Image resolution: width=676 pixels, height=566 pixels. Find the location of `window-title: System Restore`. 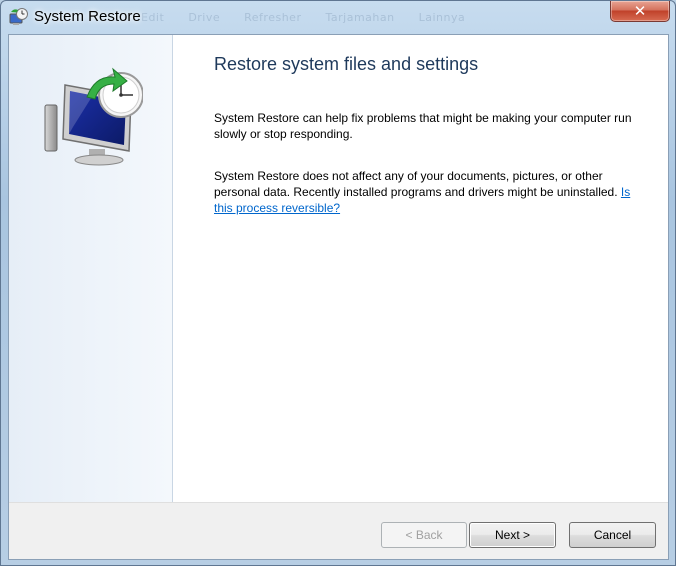

window-title: System Restore is located at coordinates (87, 16).